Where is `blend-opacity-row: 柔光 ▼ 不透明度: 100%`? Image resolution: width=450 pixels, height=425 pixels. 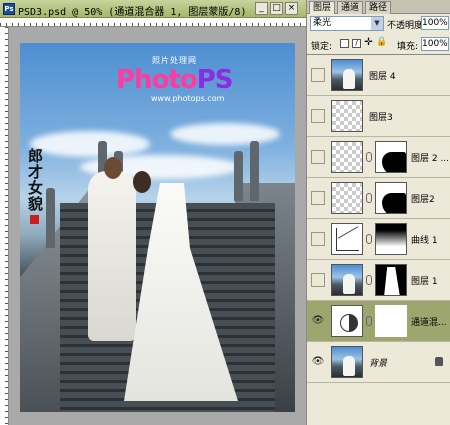
blend-opacity-row: 柔光 ▼ 不透明度: 100% is located at coordinates (378, 25).